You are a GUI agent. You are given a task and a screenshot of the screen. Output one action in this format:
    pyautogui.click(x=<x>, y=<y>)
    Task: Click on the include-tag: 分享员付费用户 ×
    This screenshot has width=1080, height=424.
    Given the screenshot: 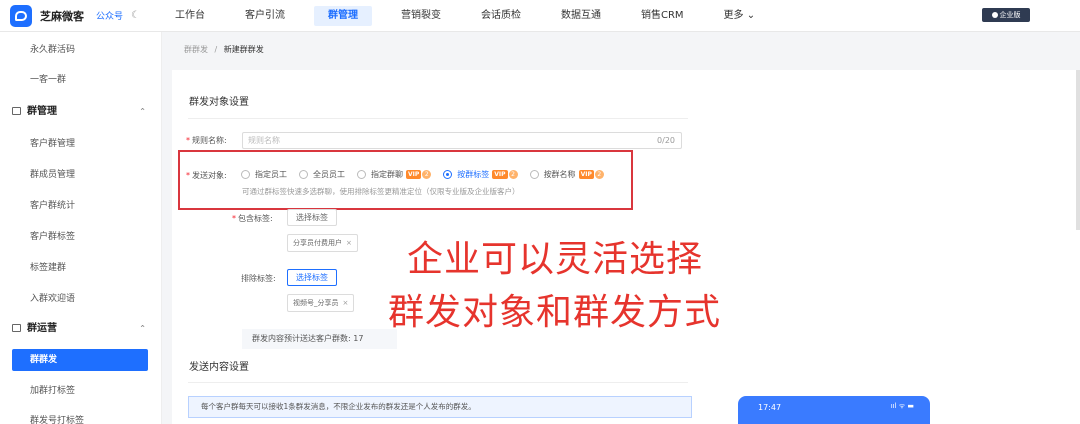 What is the action you would take?
    pyautogui.click(x=322, y=243)
    